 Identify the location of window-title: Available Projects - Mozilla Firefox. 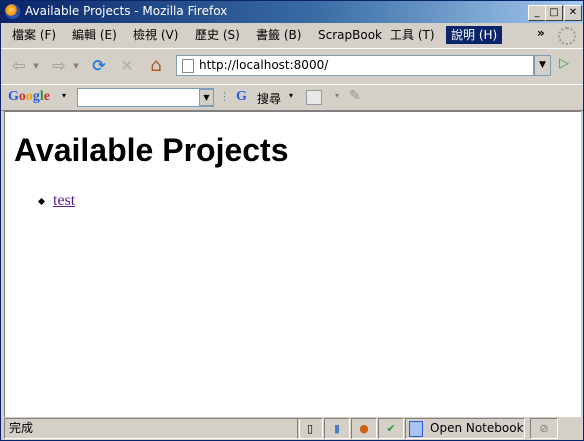
(126, 11).